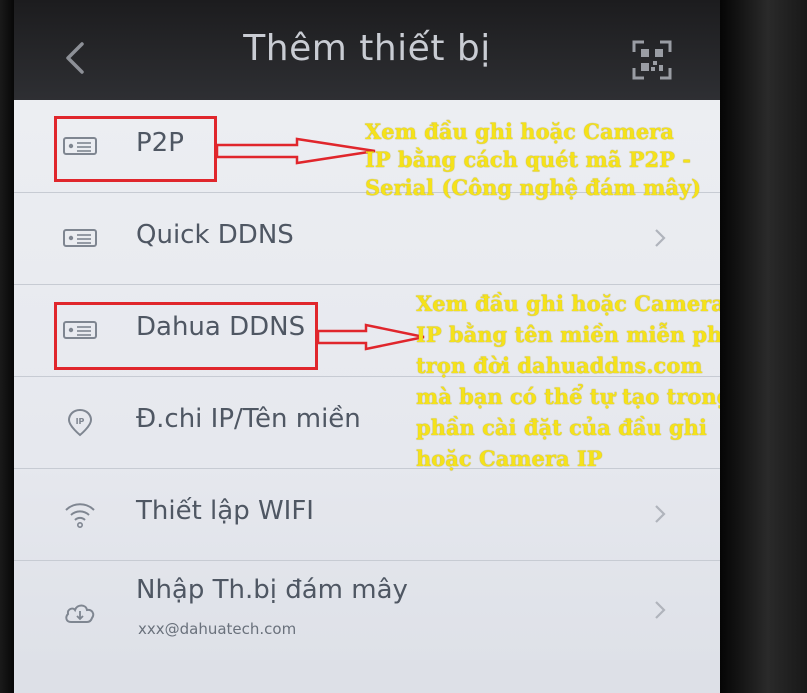 Image resolution: width=807 pixels, height=693 pixels. What do you see at coordinates (296, 151) in the screenshot?
I see `annotation-arrow-p2p` at bounding box center [296, 151].